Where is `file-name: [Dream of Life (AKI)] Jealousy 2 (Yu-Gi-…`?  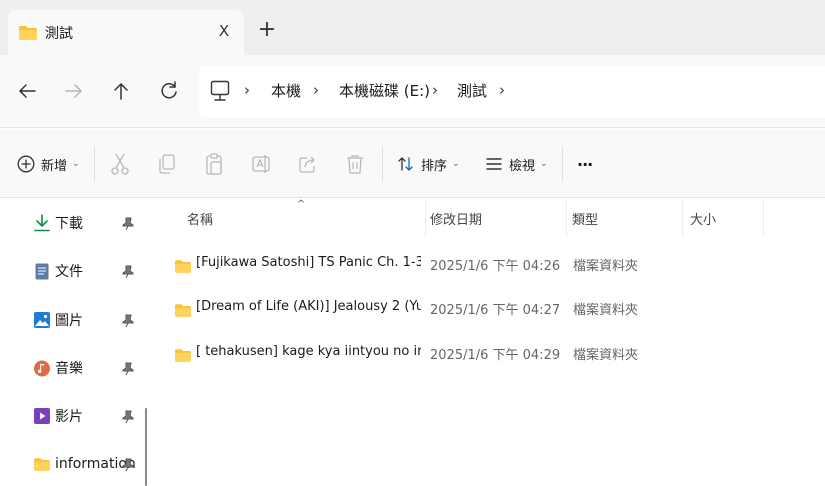 file-name: [Dream of Life (AKI)] Jealousy 2 (Yu-Gi-… is located at coordinates (308, 306).